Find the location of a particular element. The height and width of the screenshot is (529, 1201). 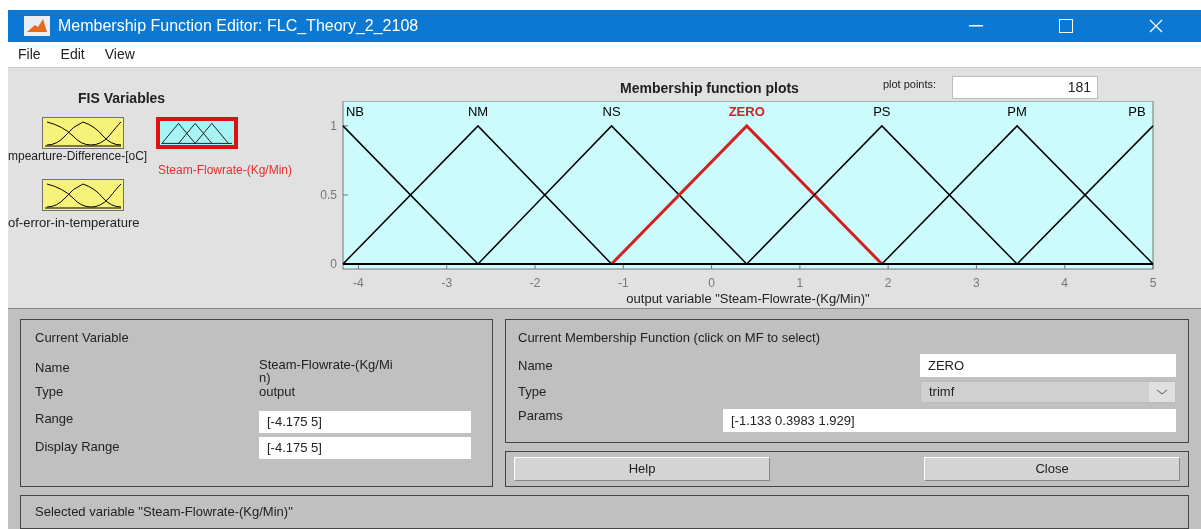

curve-label: NS is located at coordinates (611, 111).